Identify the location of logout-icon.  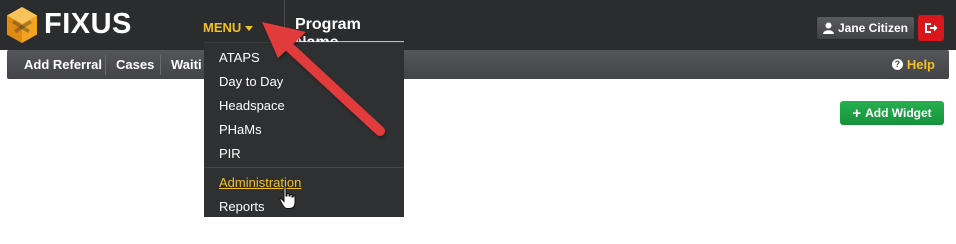
(931, 28).